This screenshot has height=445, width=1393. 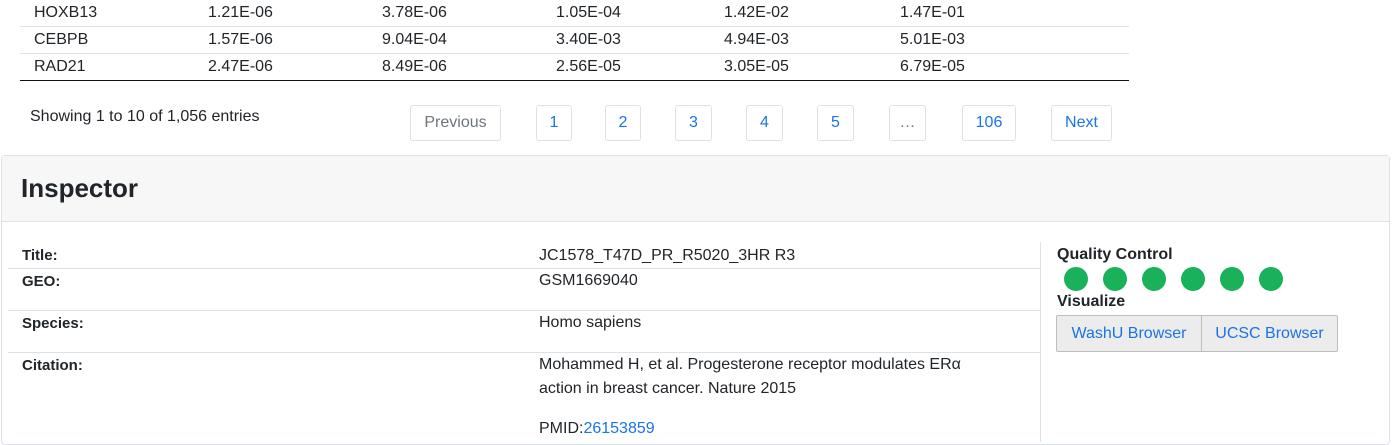 What do you see at coordinates (623, 123) in the screenshot?
I see `page-button-2: 2` at bounding box center [623, 123].